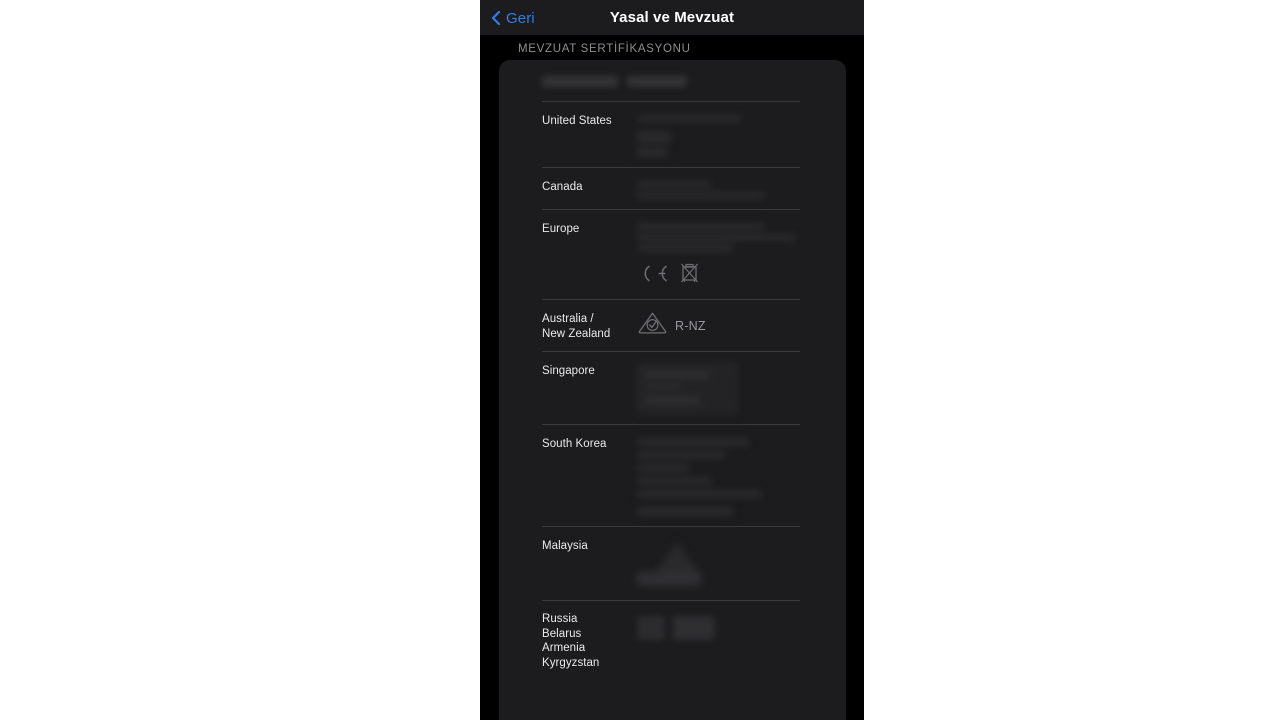 This screenshot has width=1280, height=720. I want to click on row-label: Singapore, so click(568, 371).